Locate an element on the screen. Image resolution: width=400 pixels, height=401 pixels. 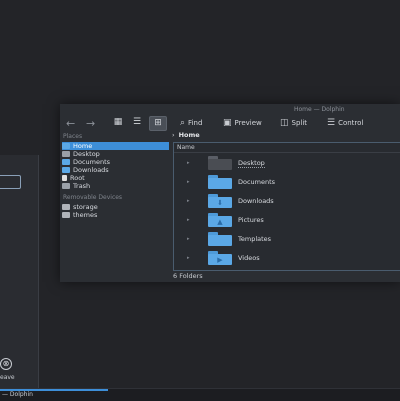
split-button: ◫ Split is located at coordinates (293, 123).